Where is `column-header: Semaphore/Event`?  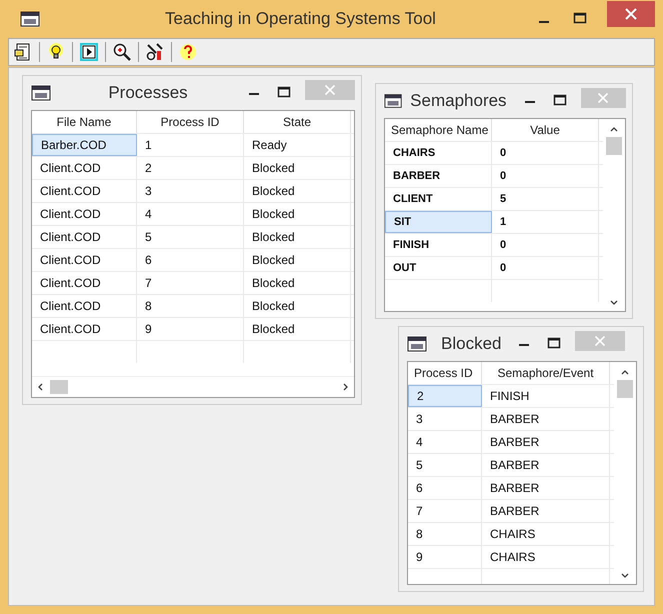 column-header: Semaphore/Event is located at coordinates (546, 373).